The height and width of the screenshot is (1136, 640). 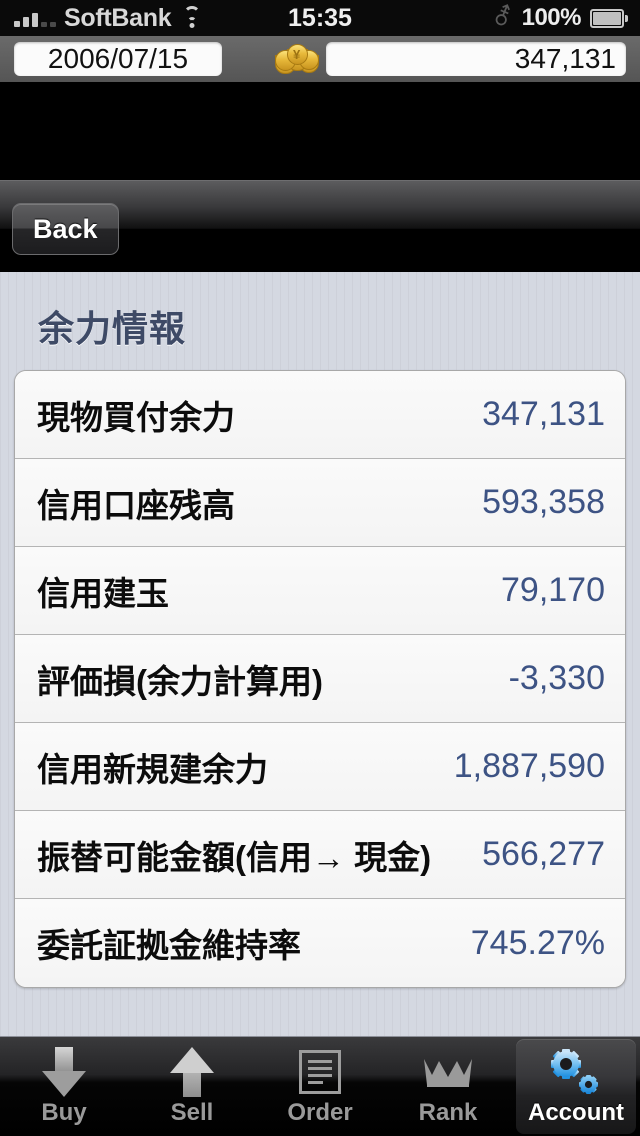 I want to click on tab-bar: Buy Sell Order Rank Account, so click(x=320, y=1086).